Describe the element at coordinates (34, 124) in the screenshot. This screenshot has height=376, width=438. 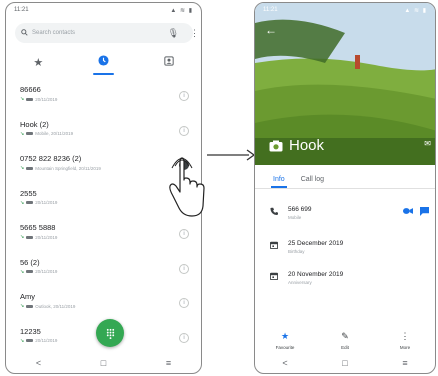
I see `caller-name: Hook (2)` at that location.